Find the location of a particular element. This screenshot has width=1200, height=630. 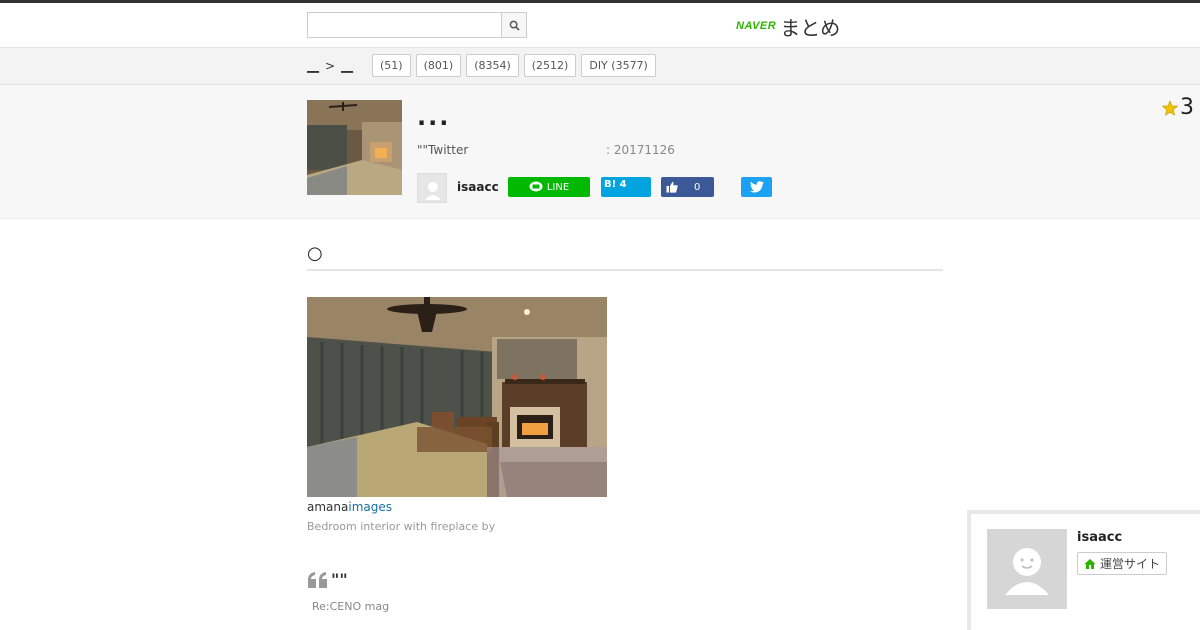

profile-name: isaacc is located at coordinates (1099, 537).